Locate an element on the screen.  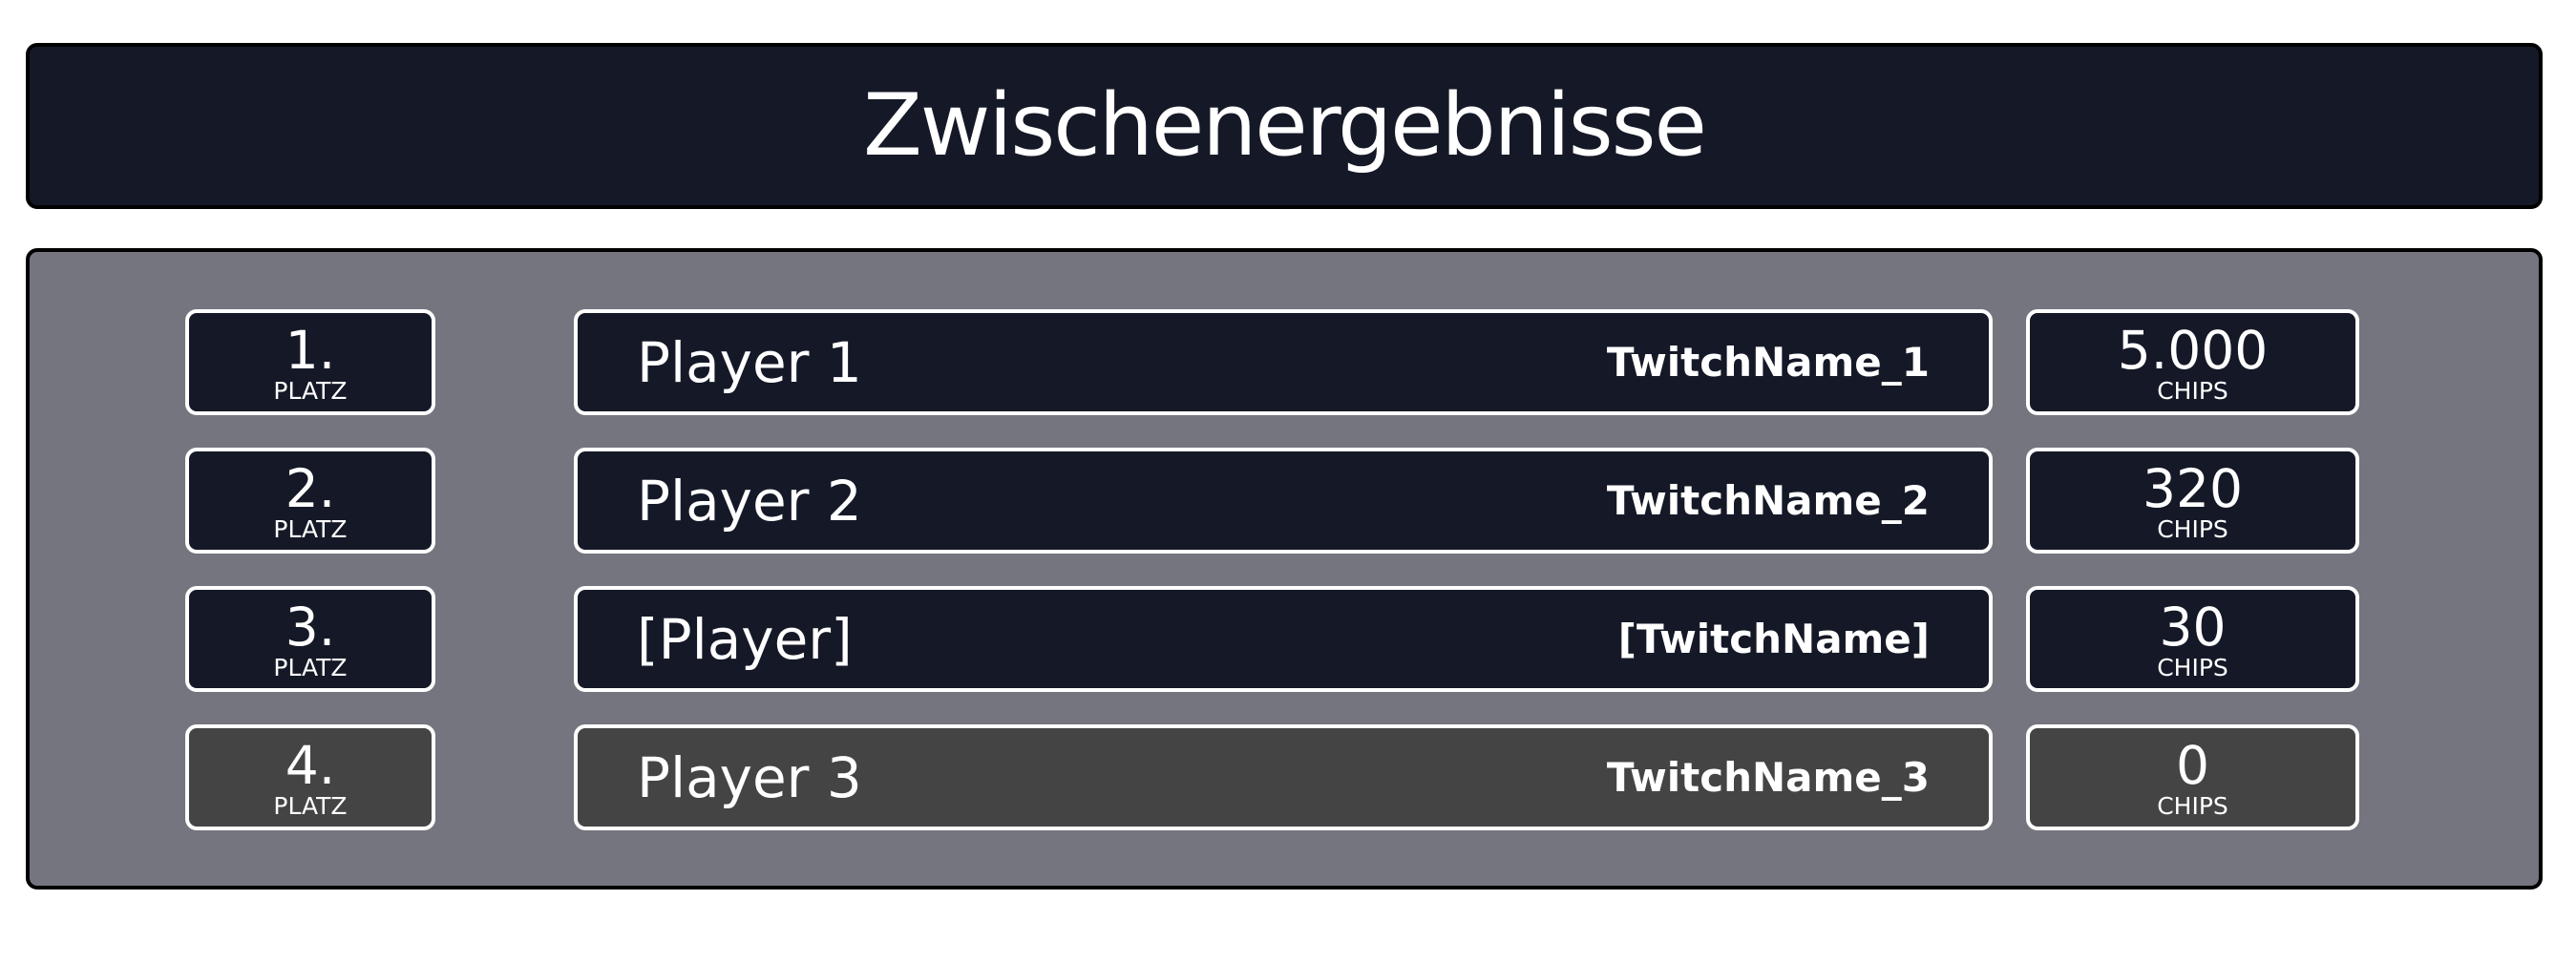
player-name: Player 2 is located at coordinates (749, 501).